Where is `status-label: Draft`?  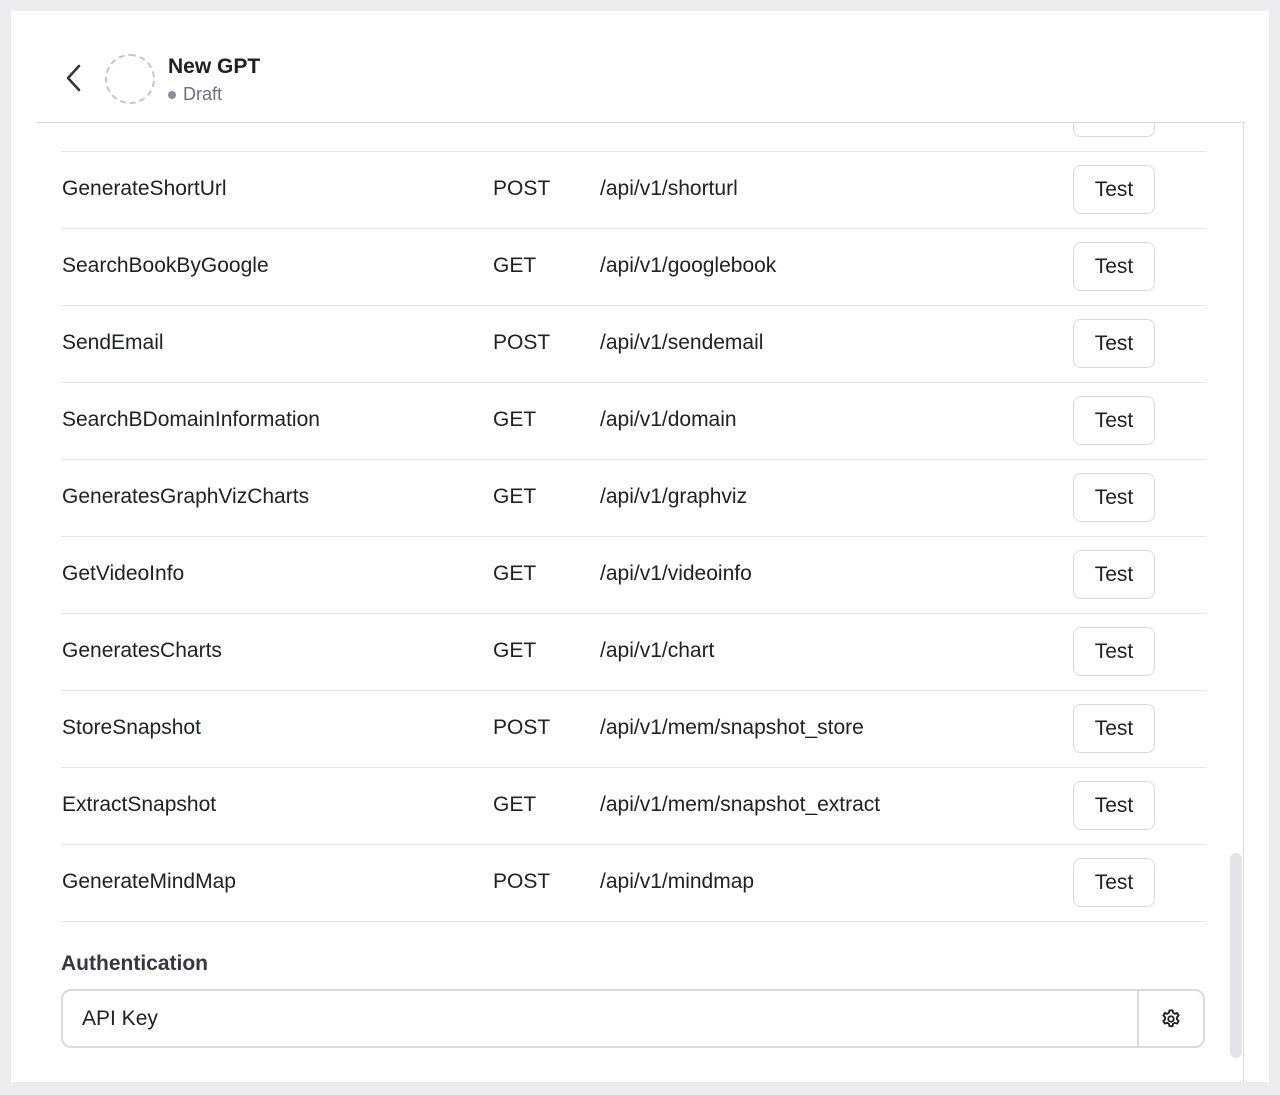
status-label: Draft is located at coordinates (203, 94).